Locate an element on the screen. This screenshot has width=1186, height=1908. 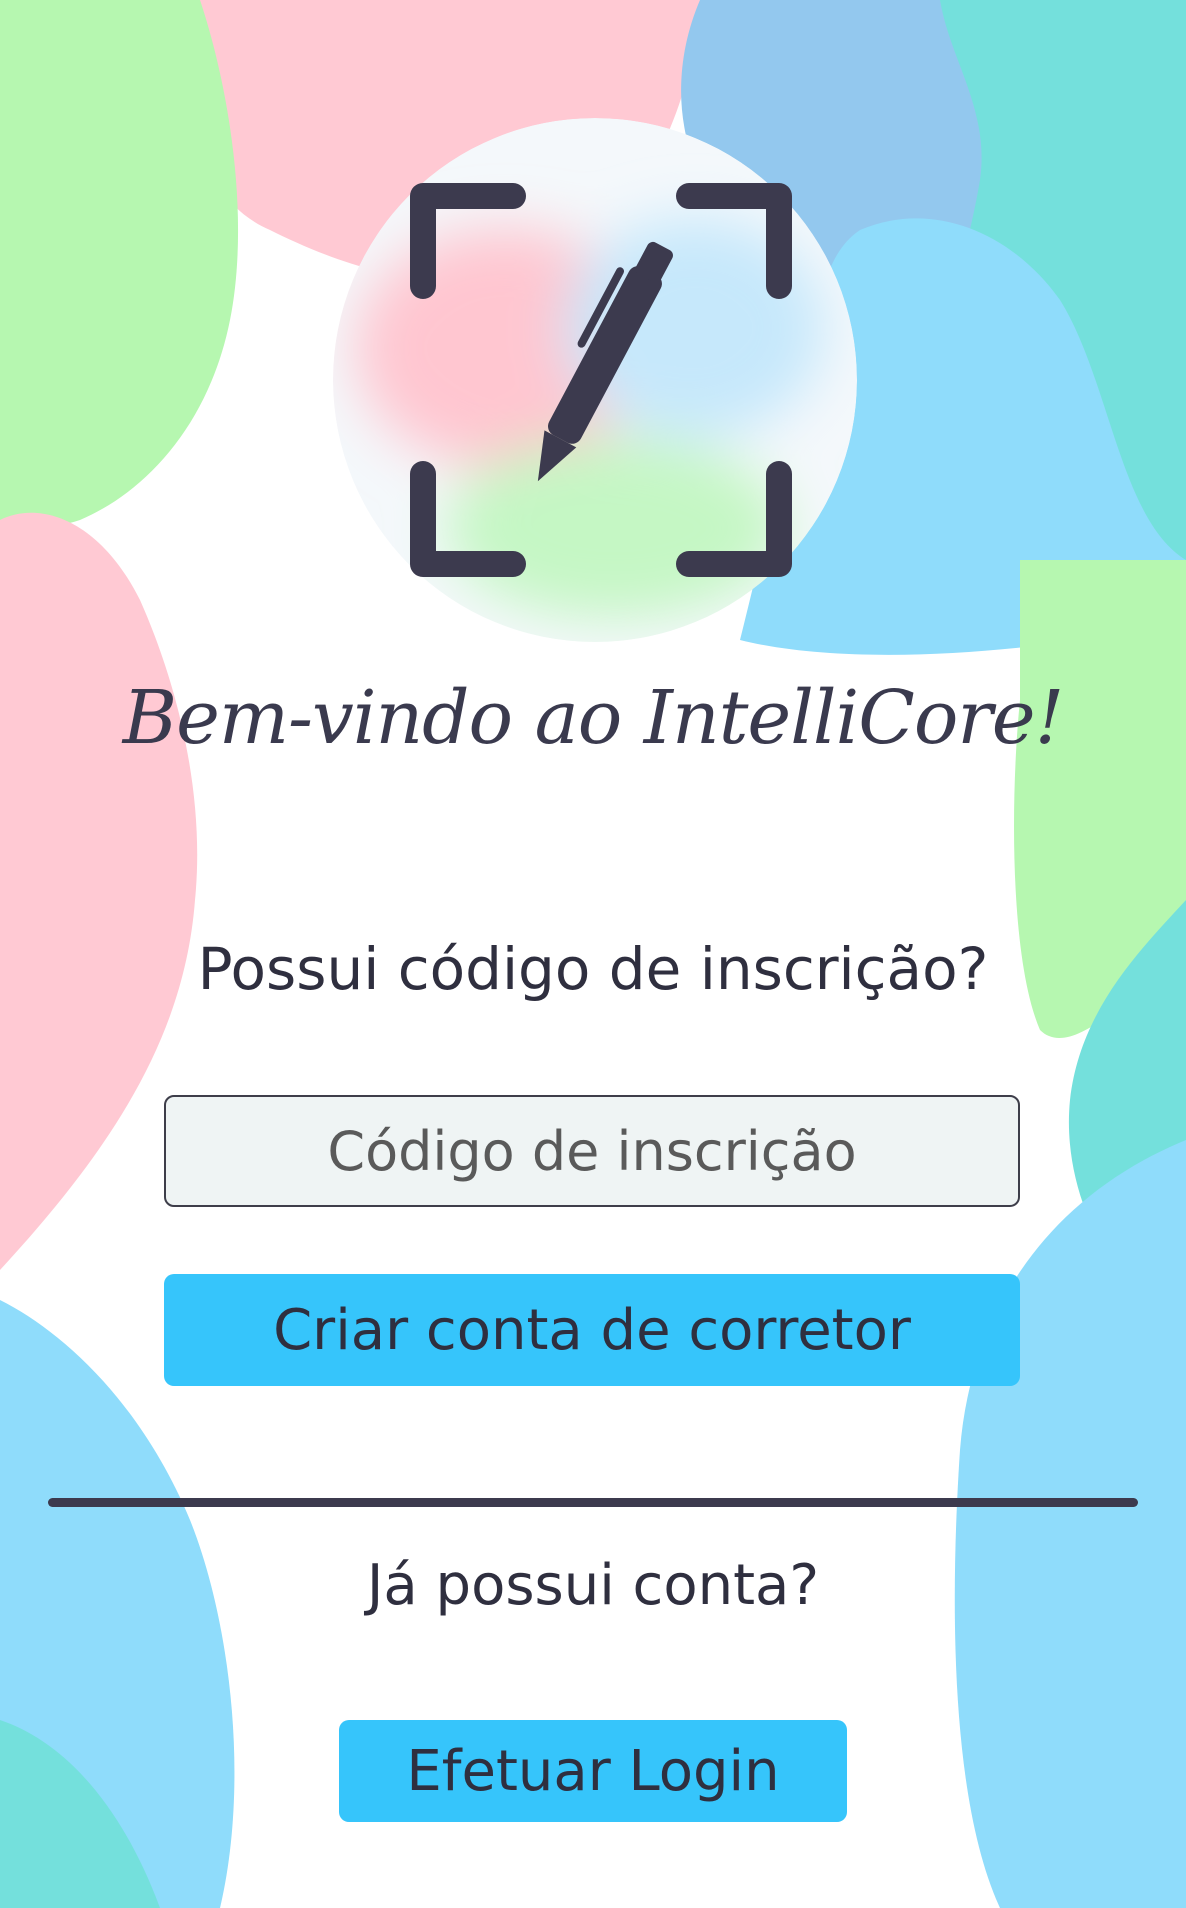
signup-question: Possui código de inscrição? is located at coordinates (593, 969).